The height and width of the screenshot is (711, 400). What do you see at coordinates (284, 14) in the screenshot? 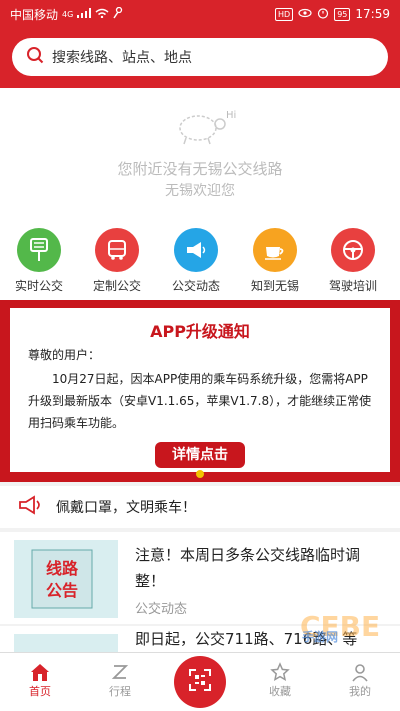
I see `hd-badge: HD` at bounding box center [284, 14].